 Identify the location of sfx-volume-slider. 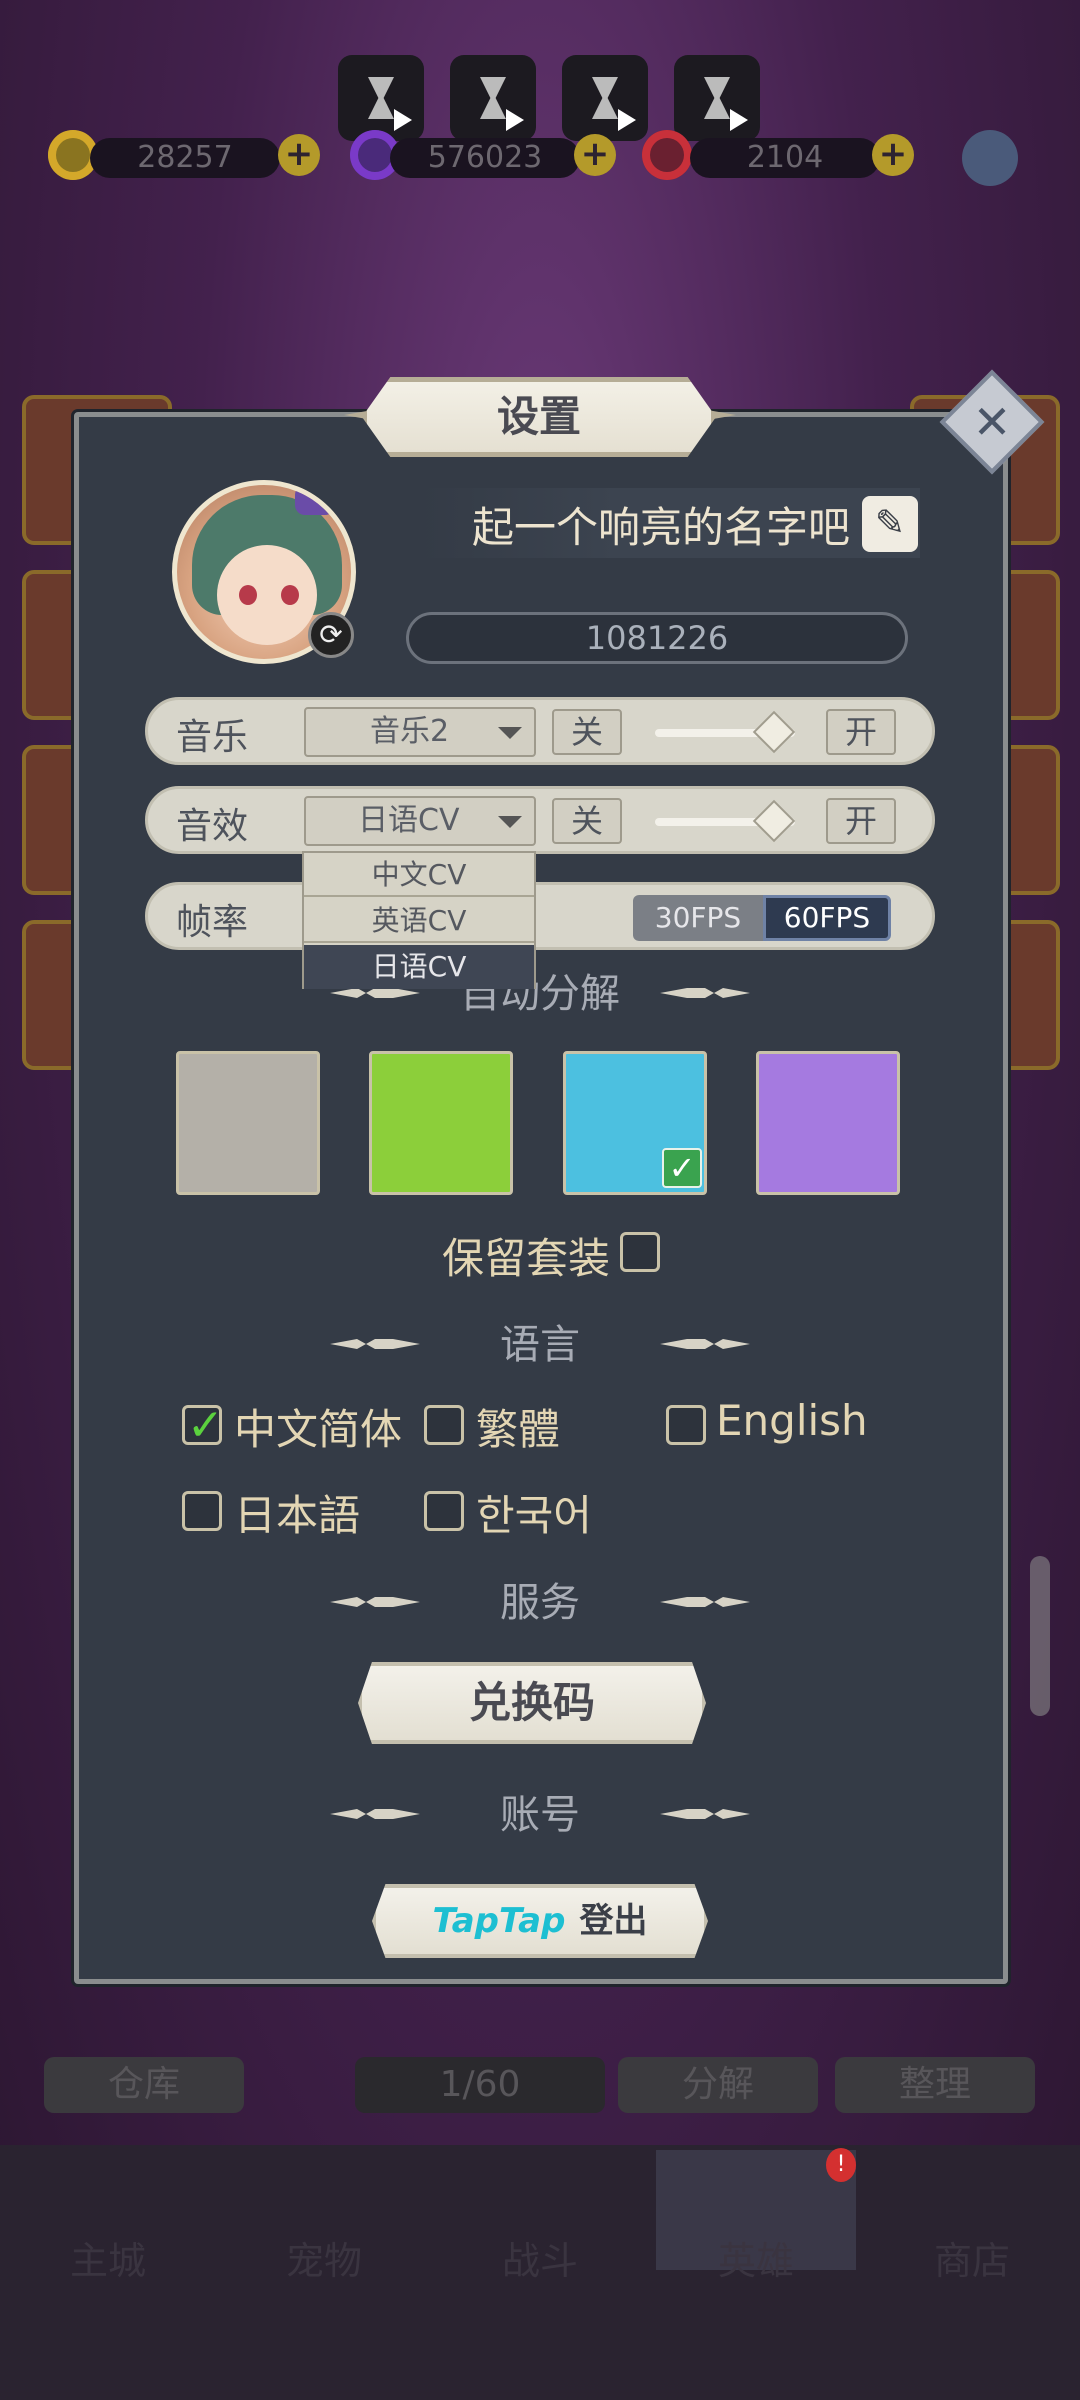
(725, 821).